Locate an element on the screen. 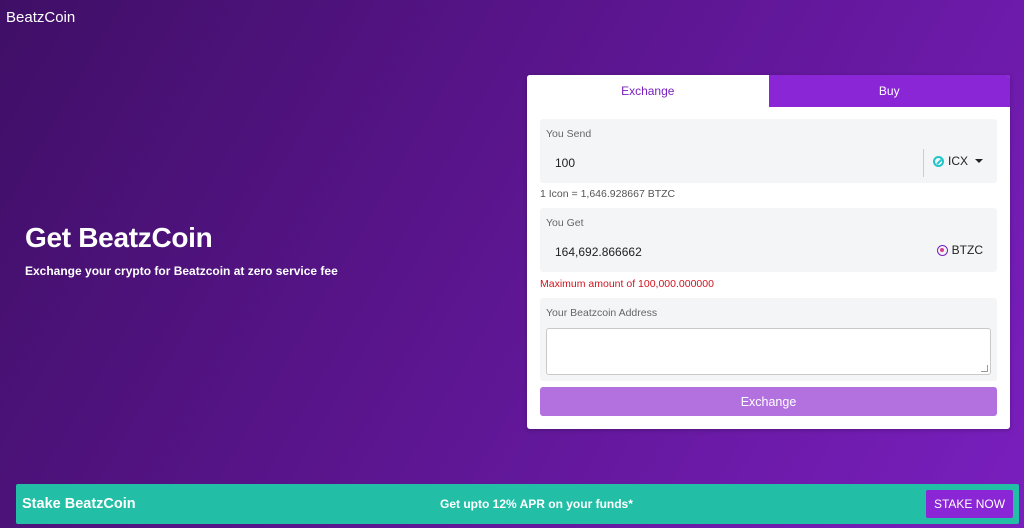 Image resolution: width=1024 pixels, height=528 pixels. send-label: You Send is located at coordinates (569, 134).